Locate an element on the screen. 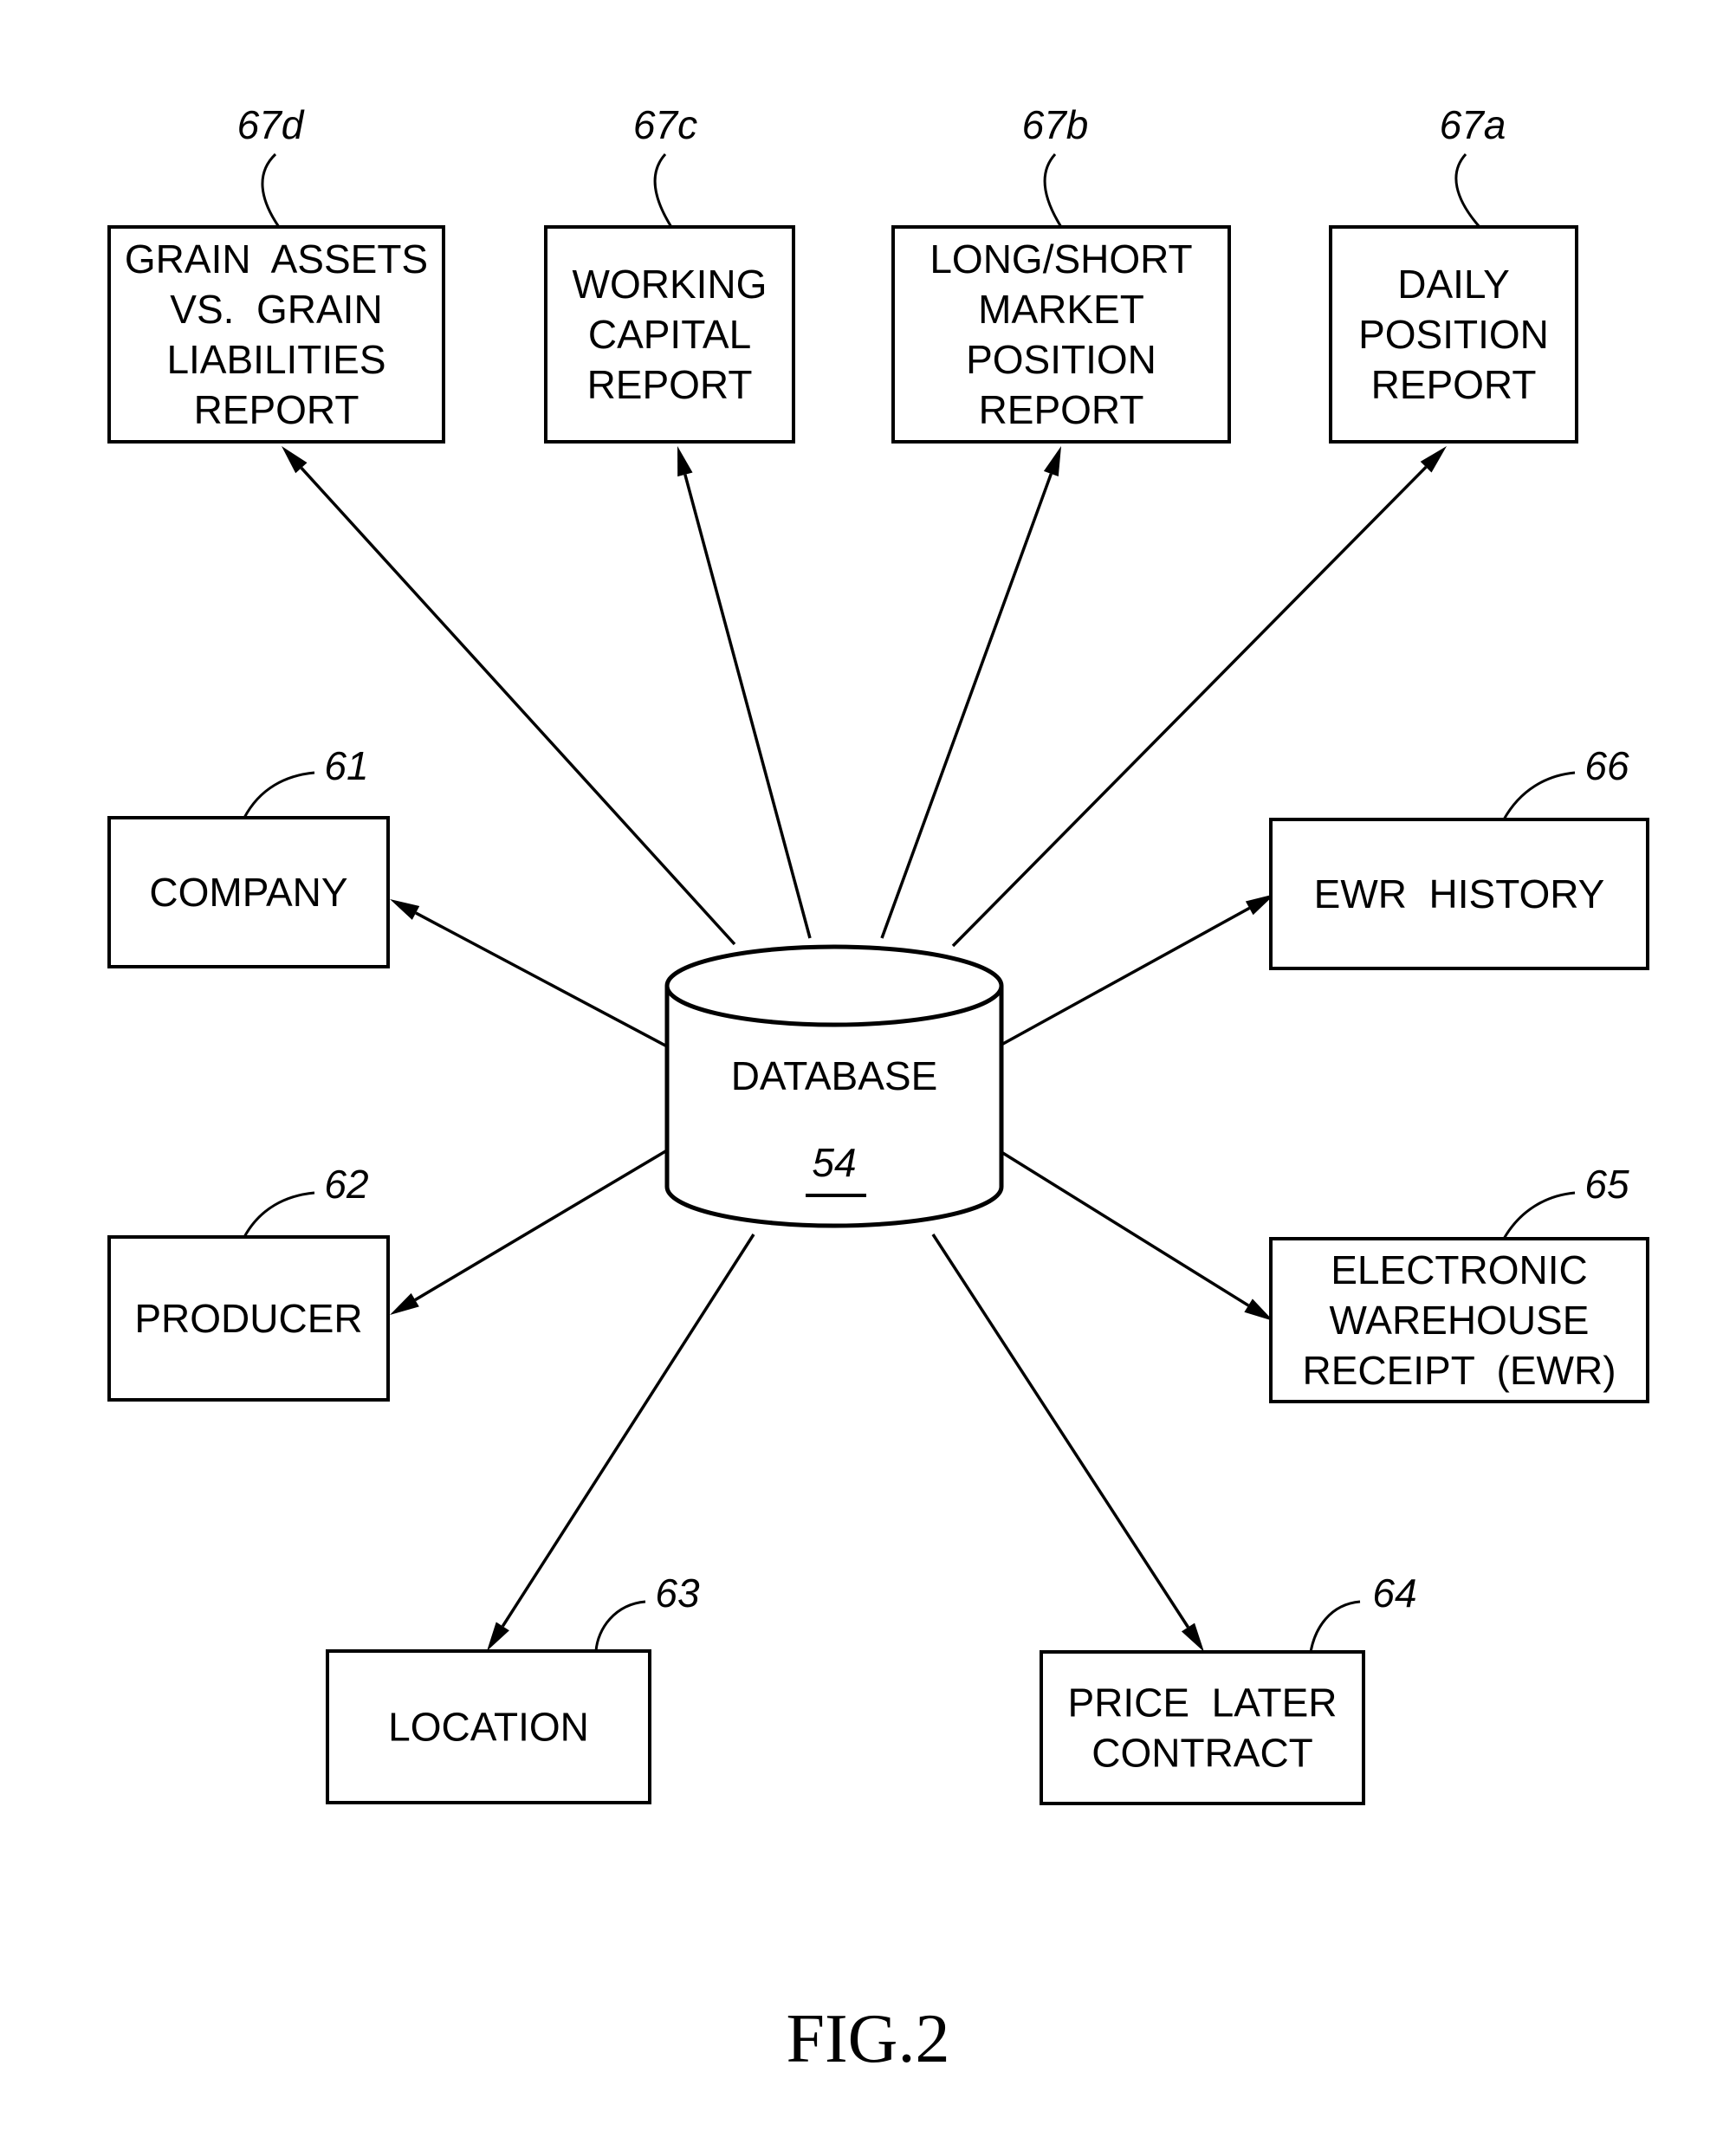  node-price-later-contract: PRICE LATER CONTRACT 64 is located at coordinates (1228, 1688).